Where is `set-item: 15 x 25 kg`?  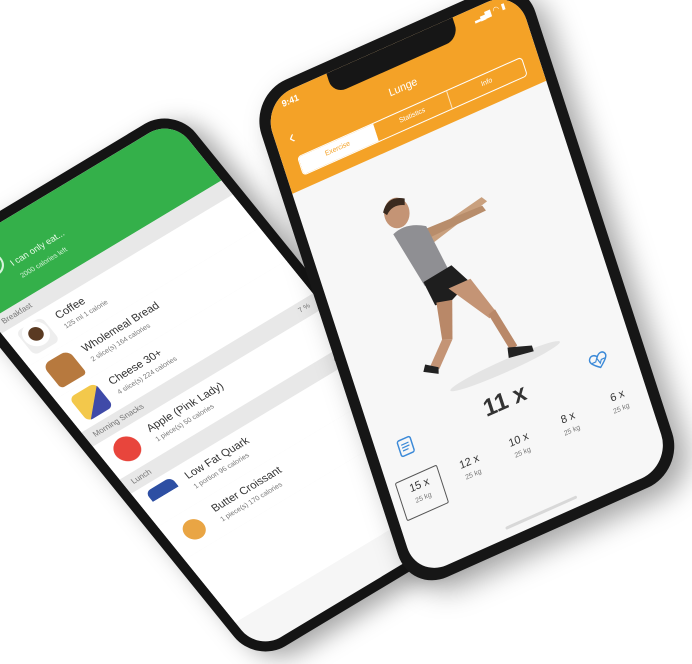
set-item: 15 x 25 kg is located at coordinates (422, 493).